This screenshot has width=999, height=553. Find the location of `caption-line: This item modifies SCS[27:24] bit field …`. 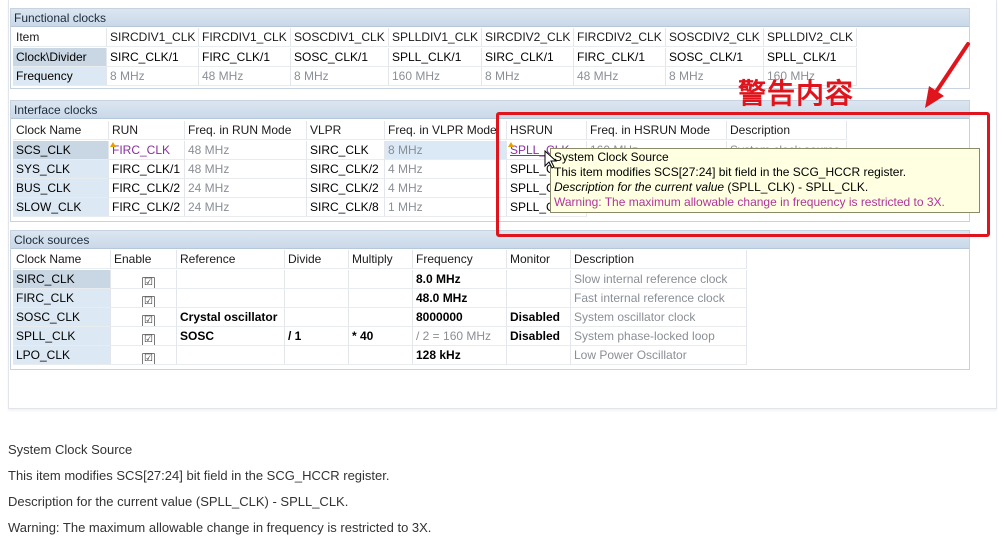

caption-line: This item modifies SCS[27:24] bit field … is located at coordinates (199, 475).